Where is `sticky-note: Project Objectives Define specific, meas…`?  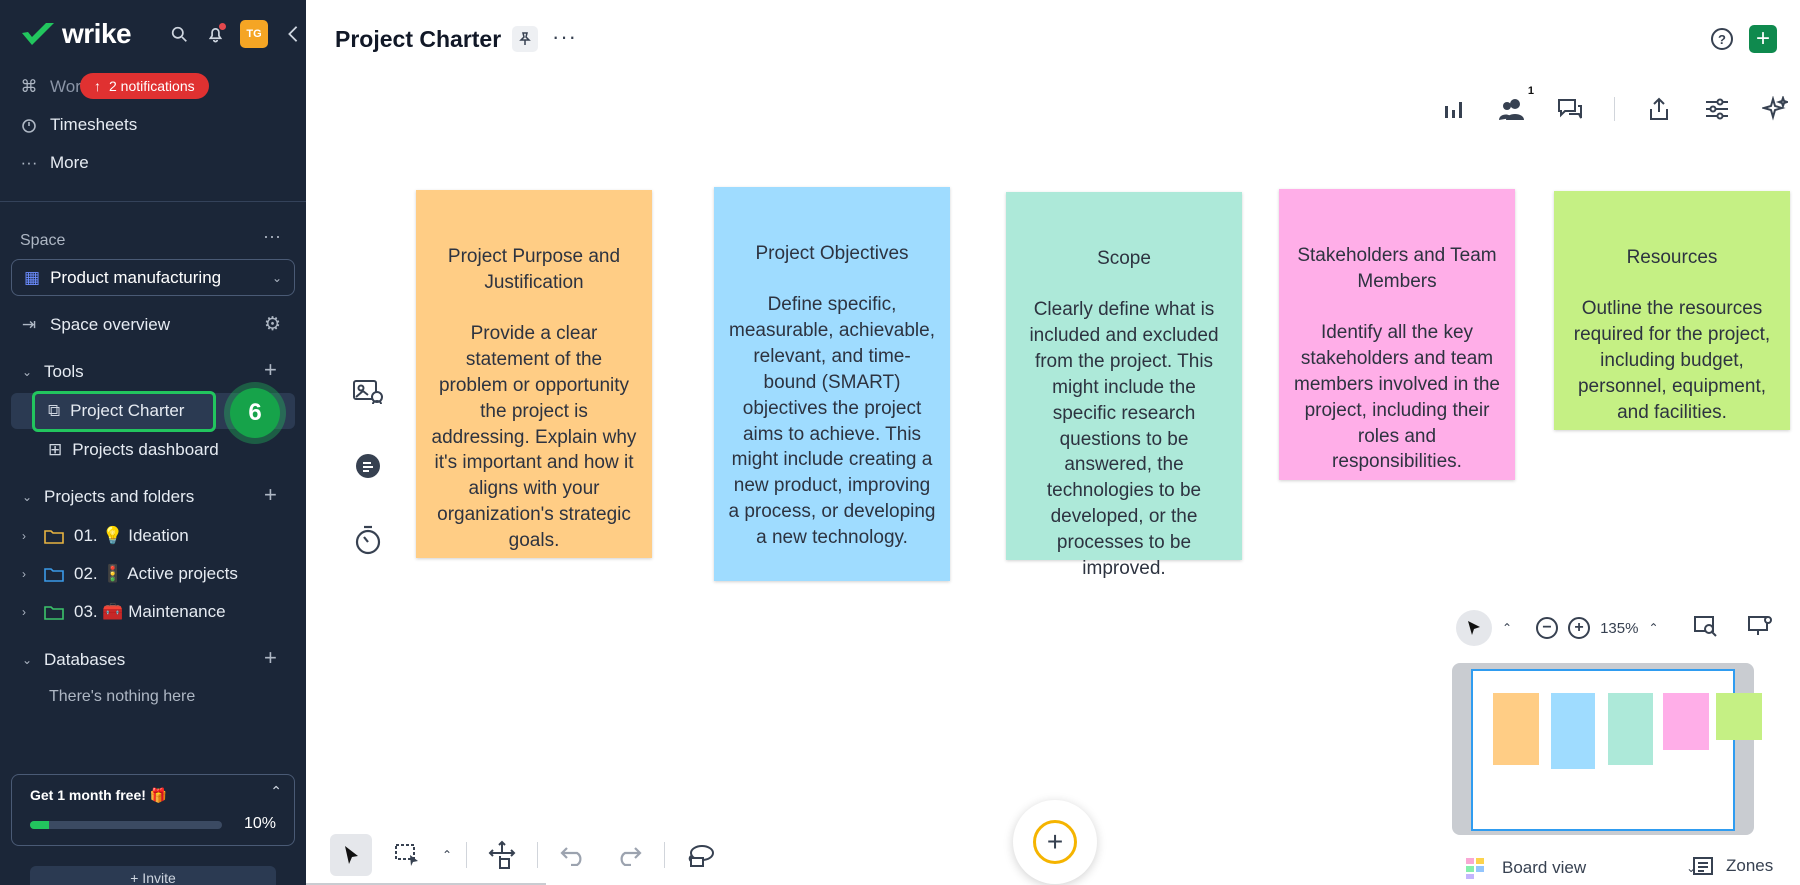
sticky-note: Project Objectives Define specific, meas… is located at coordinates (832, 384).